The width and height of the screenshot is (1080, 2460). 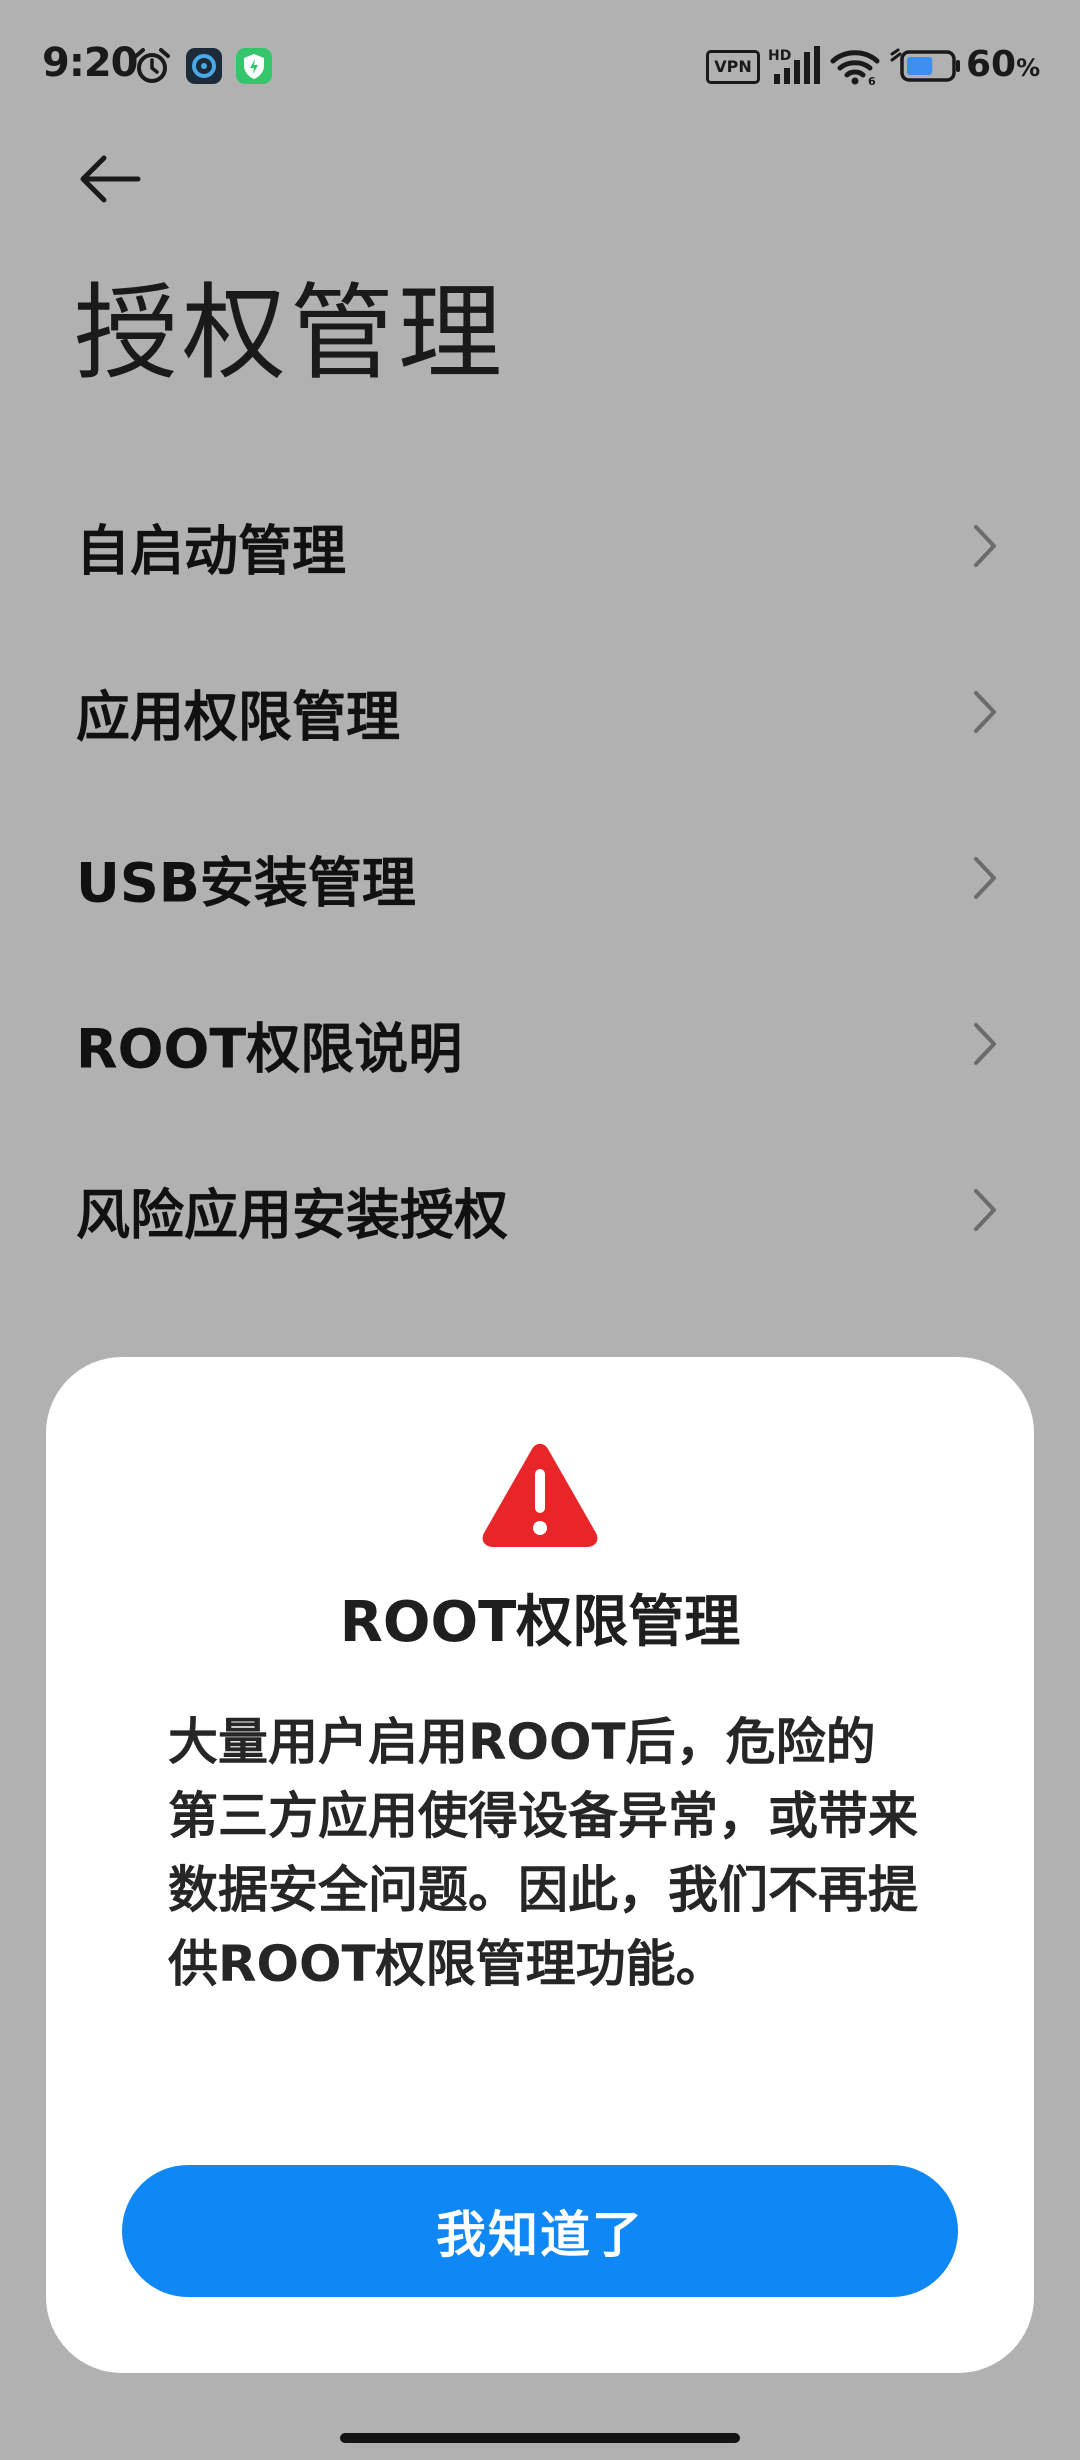 What do you see at coordinates (872, 80) in the screenshot?
I see `svg-text: 6` at bounding box center [872, 80].